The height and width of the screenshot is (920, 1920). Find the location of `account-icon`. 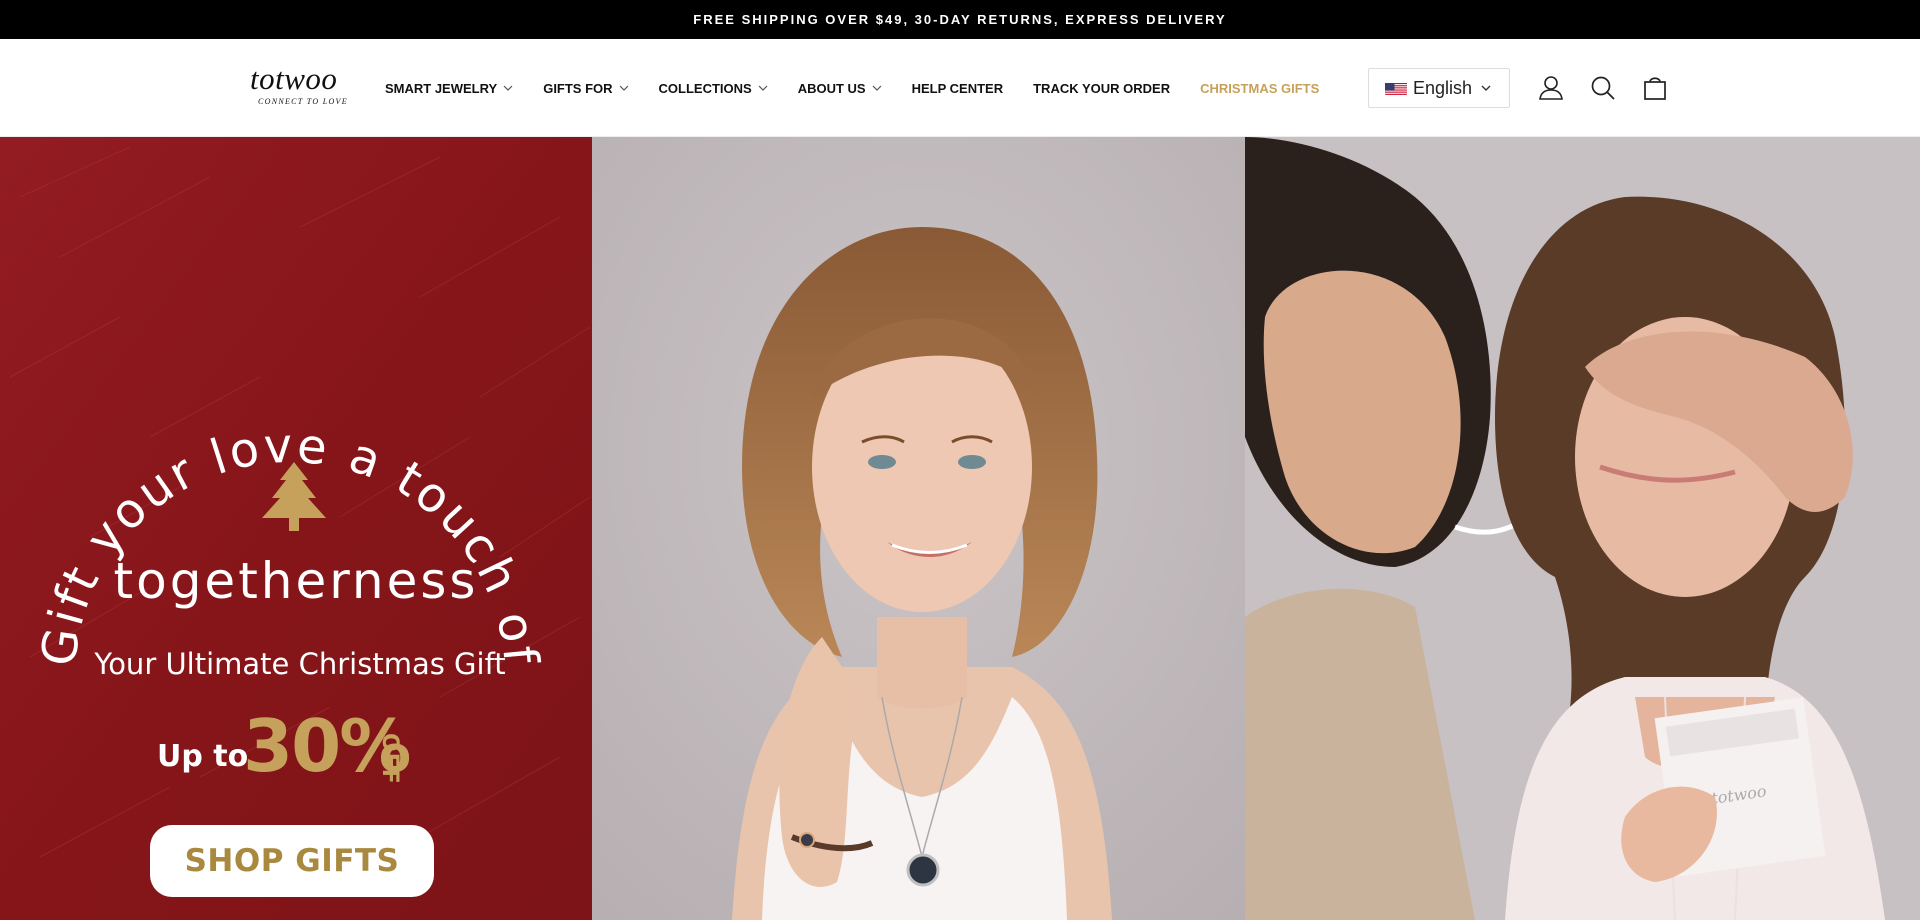

account-icon is located at coordinates (1551, 88).